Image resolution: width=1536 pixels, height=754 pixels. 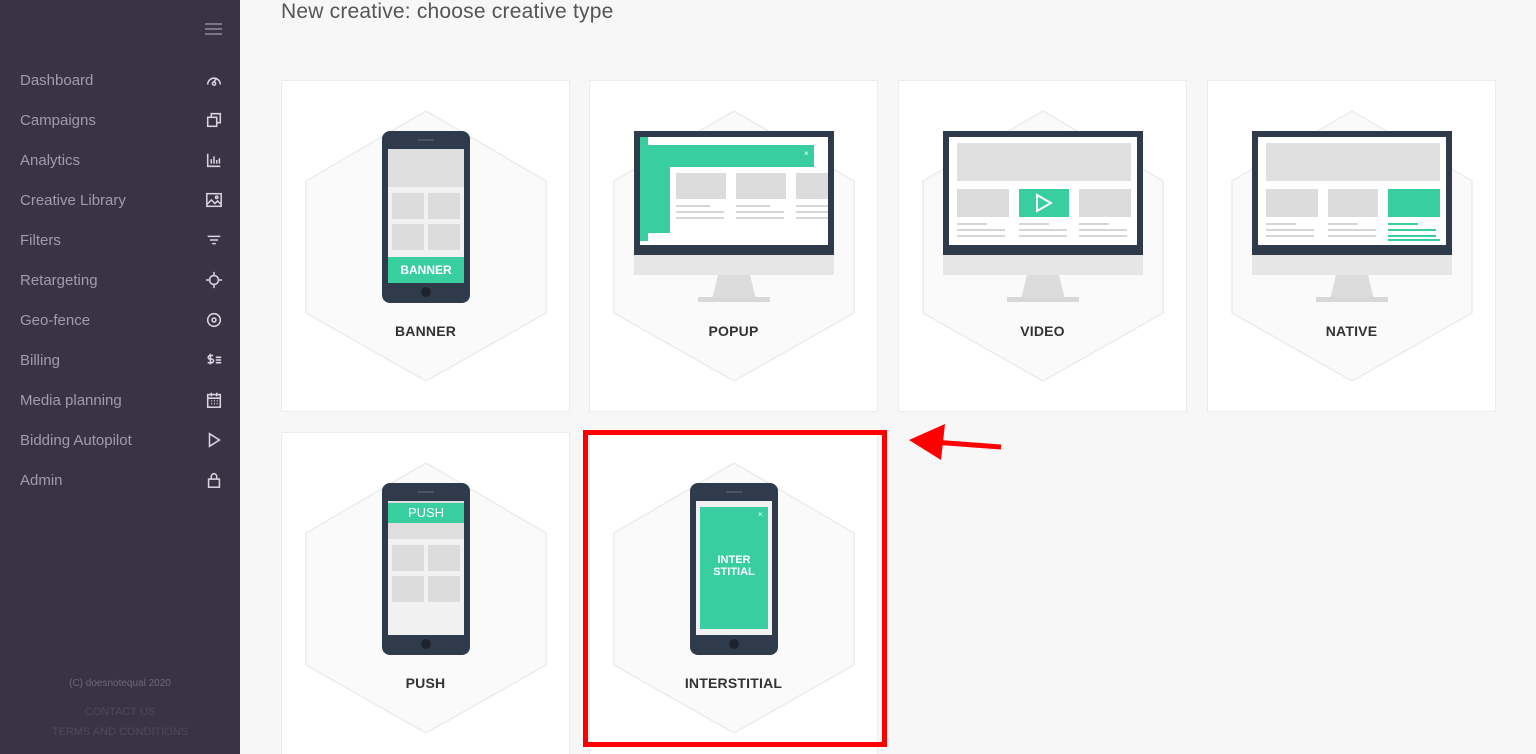 What do you see at coordinates (214, 160) in the screenshot?
I see `bar-chart-icon` at bounding box center [214, 160].